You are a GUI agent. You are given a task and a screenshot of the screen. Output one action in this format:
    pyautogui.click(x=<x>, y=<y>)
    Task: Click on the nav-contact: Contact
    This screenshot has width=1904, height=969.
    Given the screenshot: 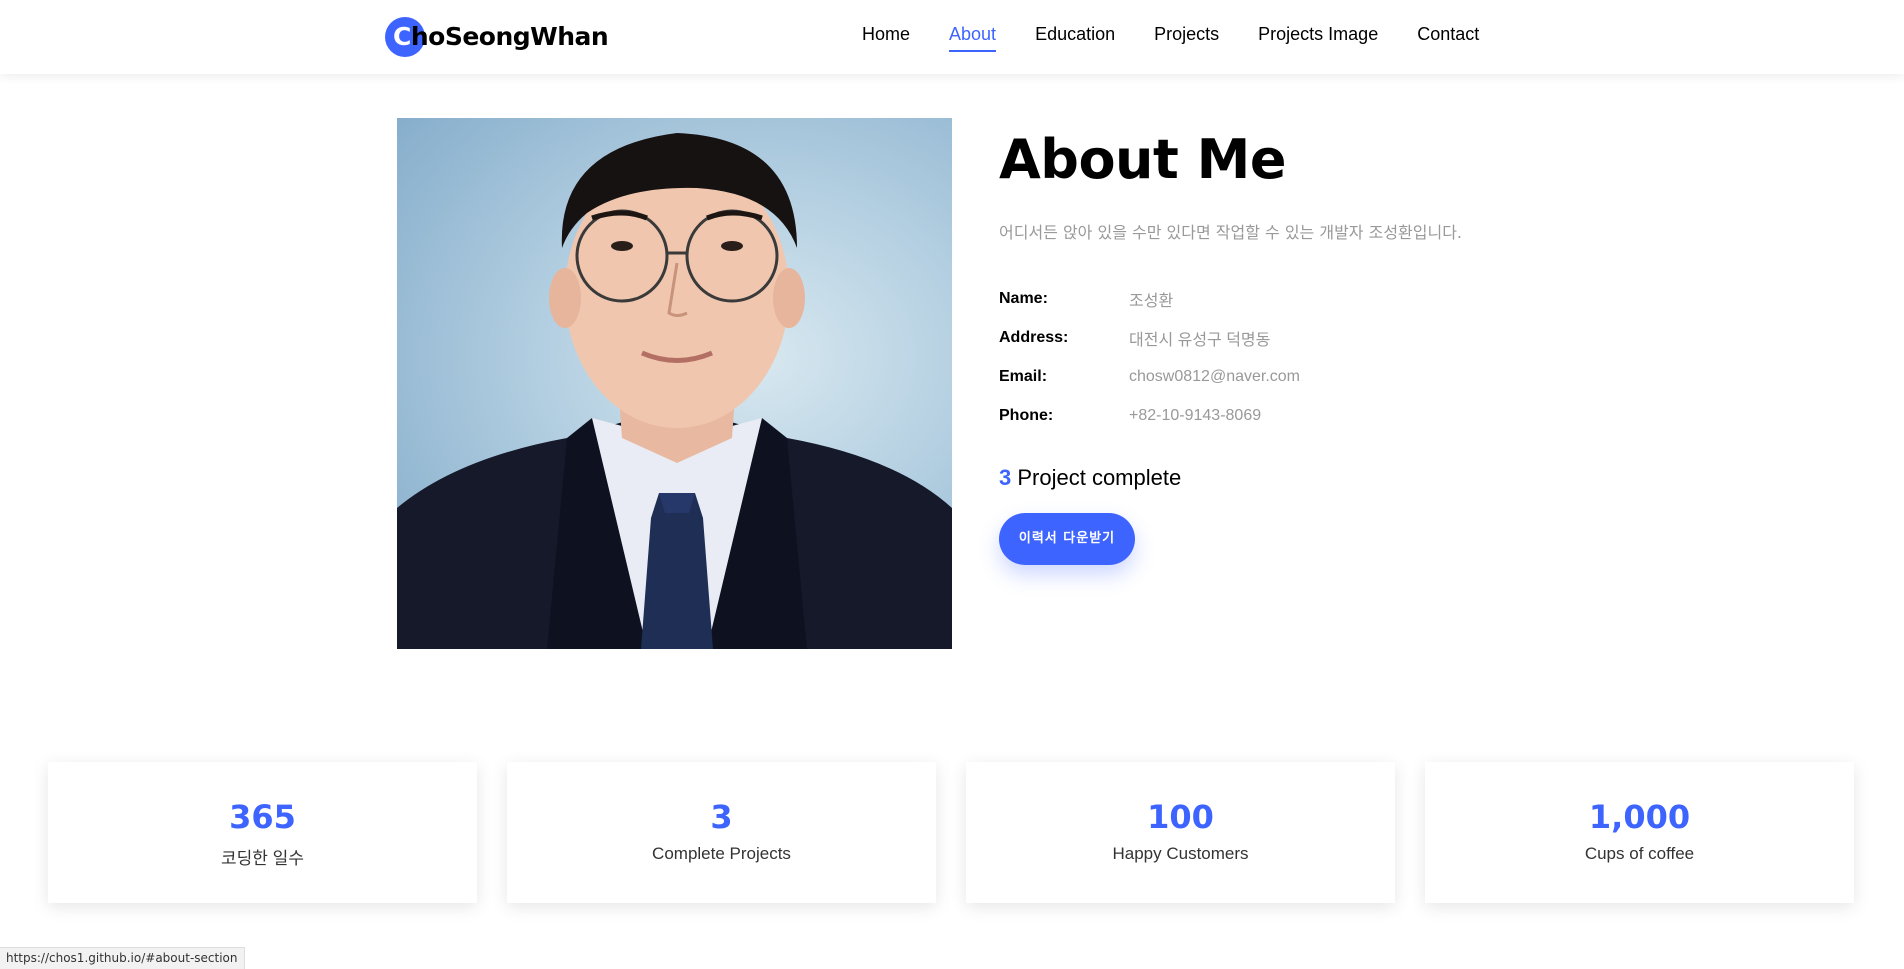 What is the action you would take?
    pyautogui.click(x=1448, y=38)
    